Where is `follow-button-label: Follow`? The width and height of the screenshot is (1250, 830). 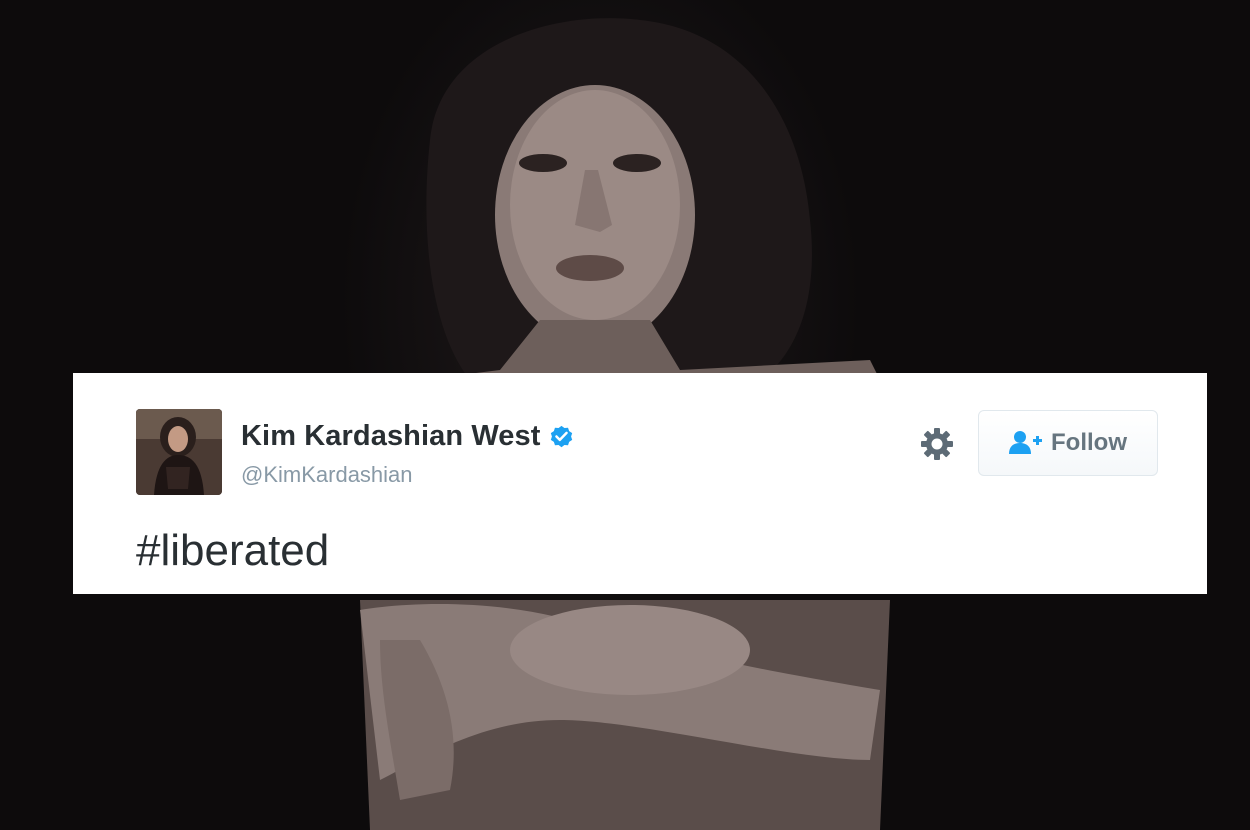
follow-button-label: Follow is located at coordinates (1089, 442).